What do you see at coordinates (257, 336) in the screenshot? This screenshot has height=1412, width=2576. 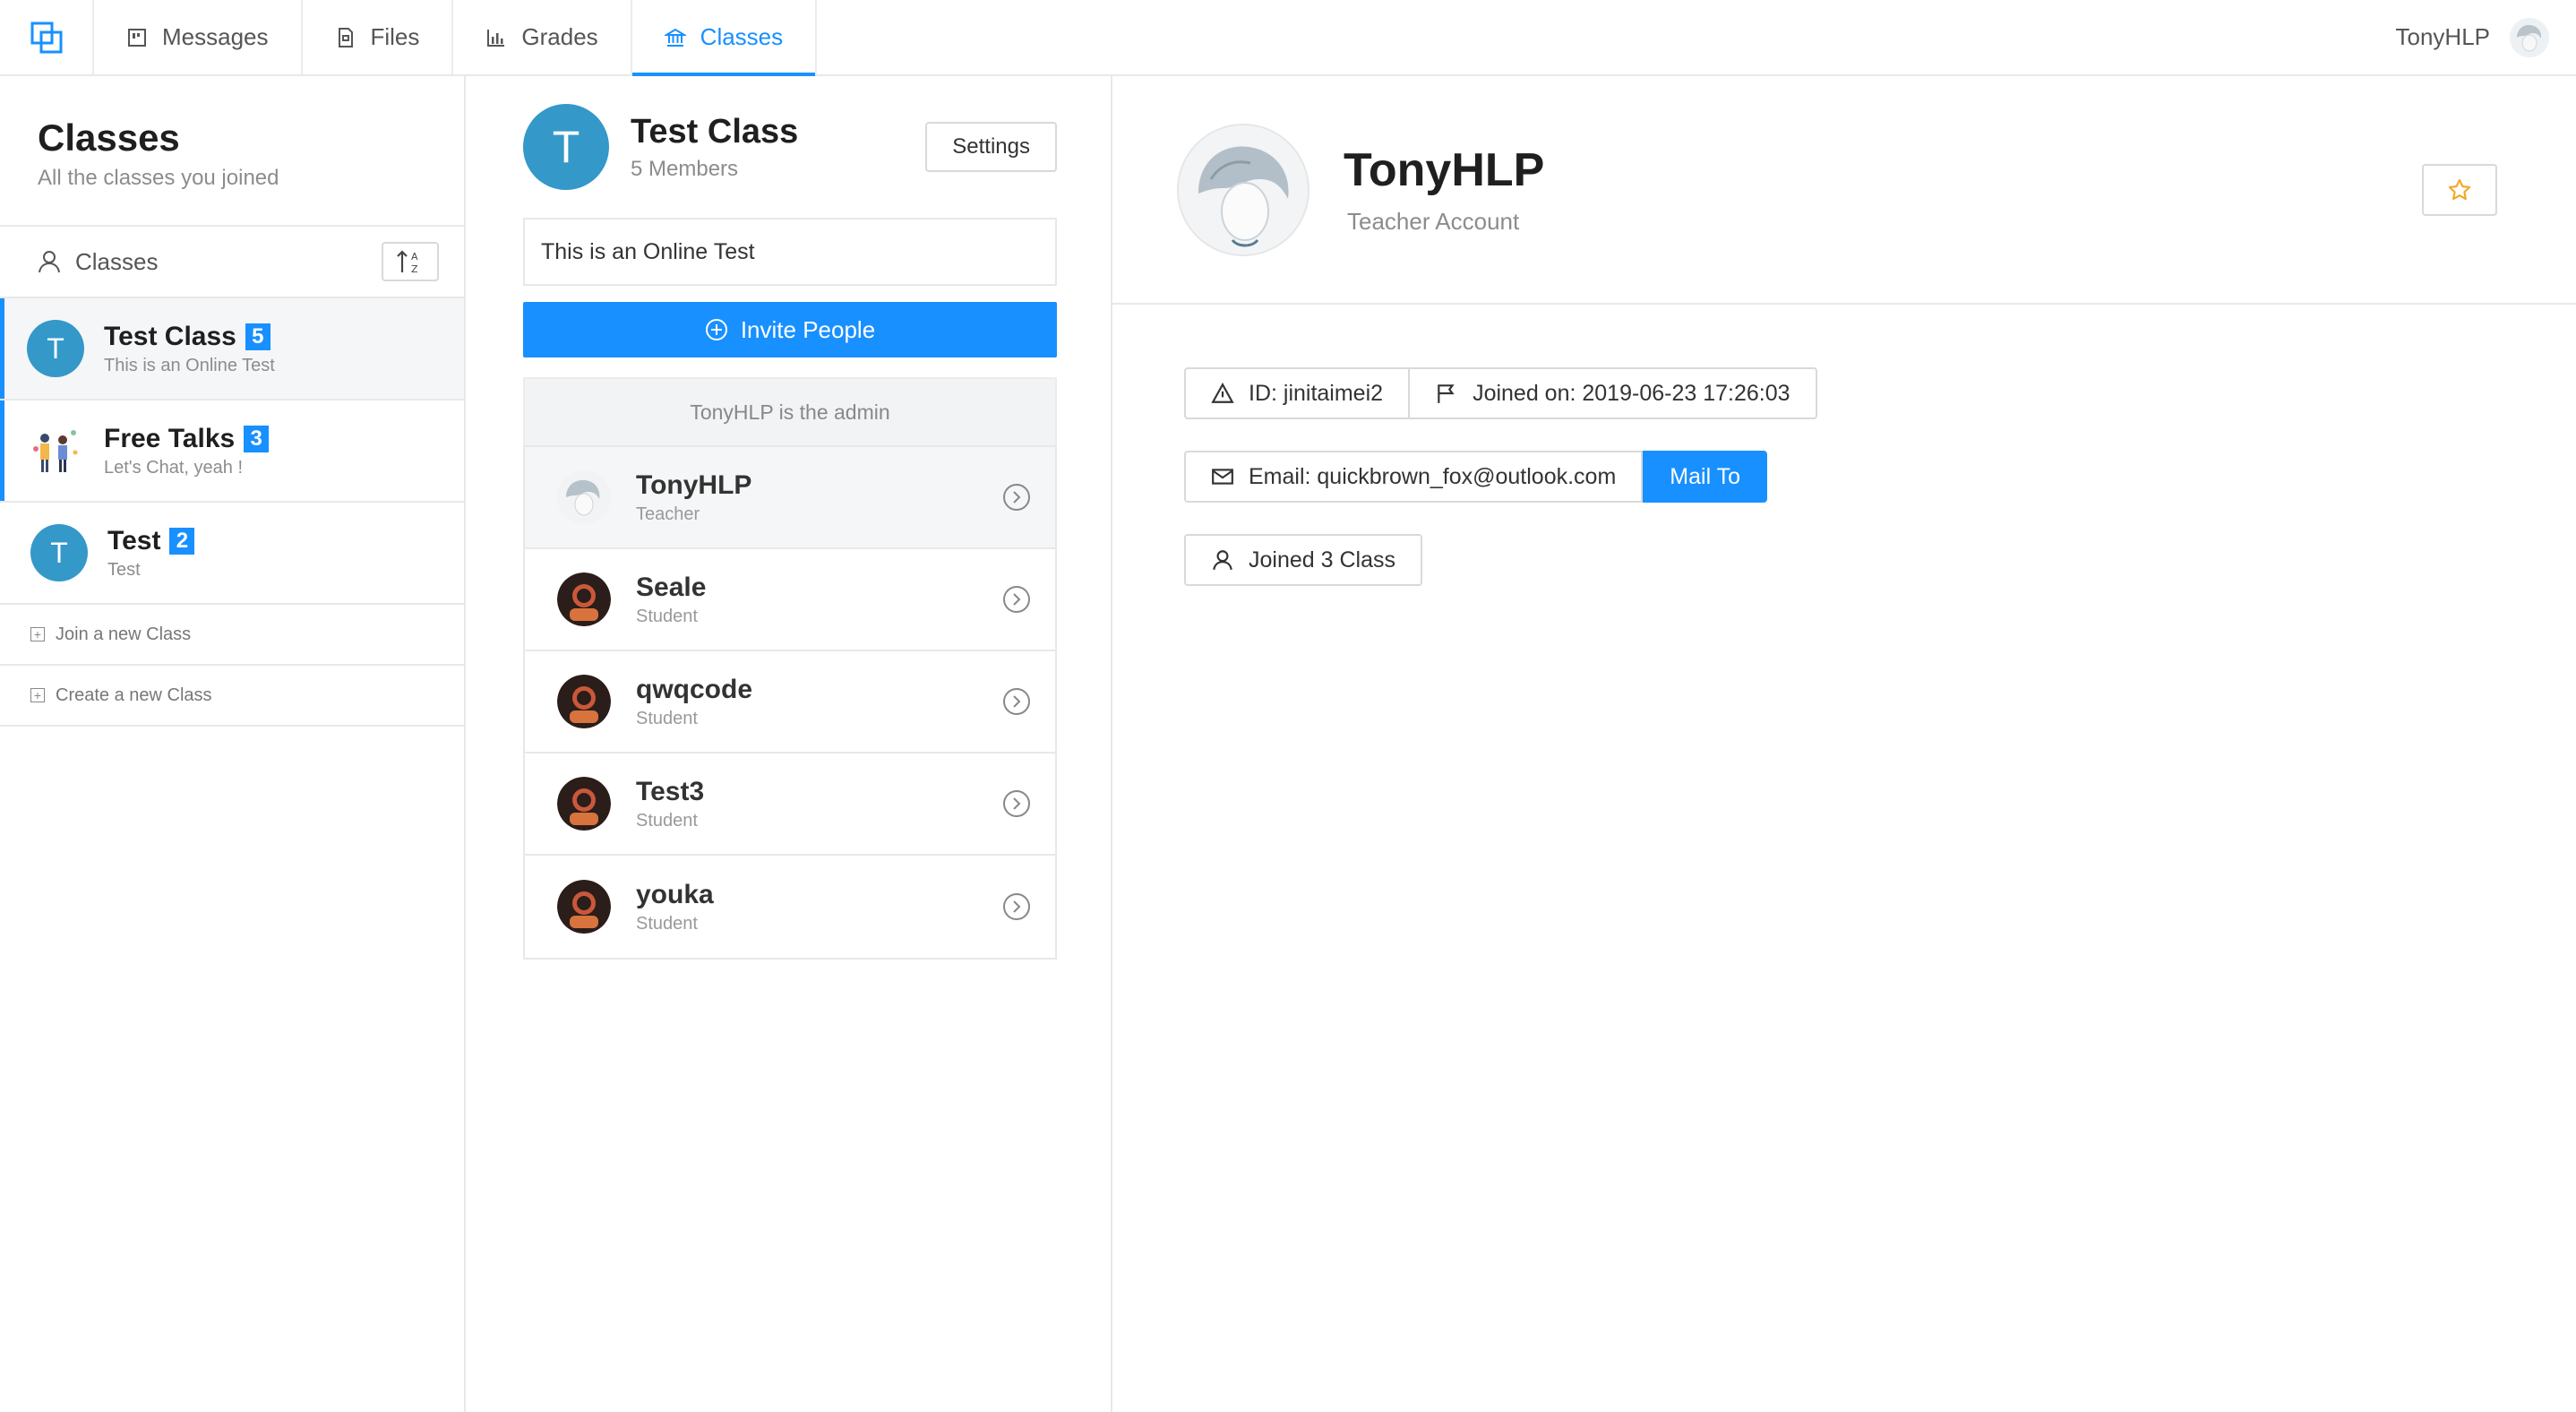 I see `member-count-badge: 5` at bounding box center [257, 336].